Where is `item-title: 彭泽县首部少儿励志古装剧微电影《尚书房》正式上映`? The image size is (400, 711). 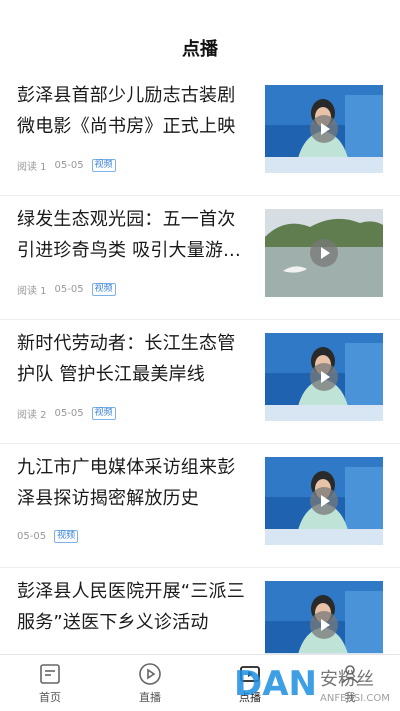
item-title: 彭泽县首部少儿励志古装剧微电影《尚书房》正式上映 is located at coordinates (134, 111).